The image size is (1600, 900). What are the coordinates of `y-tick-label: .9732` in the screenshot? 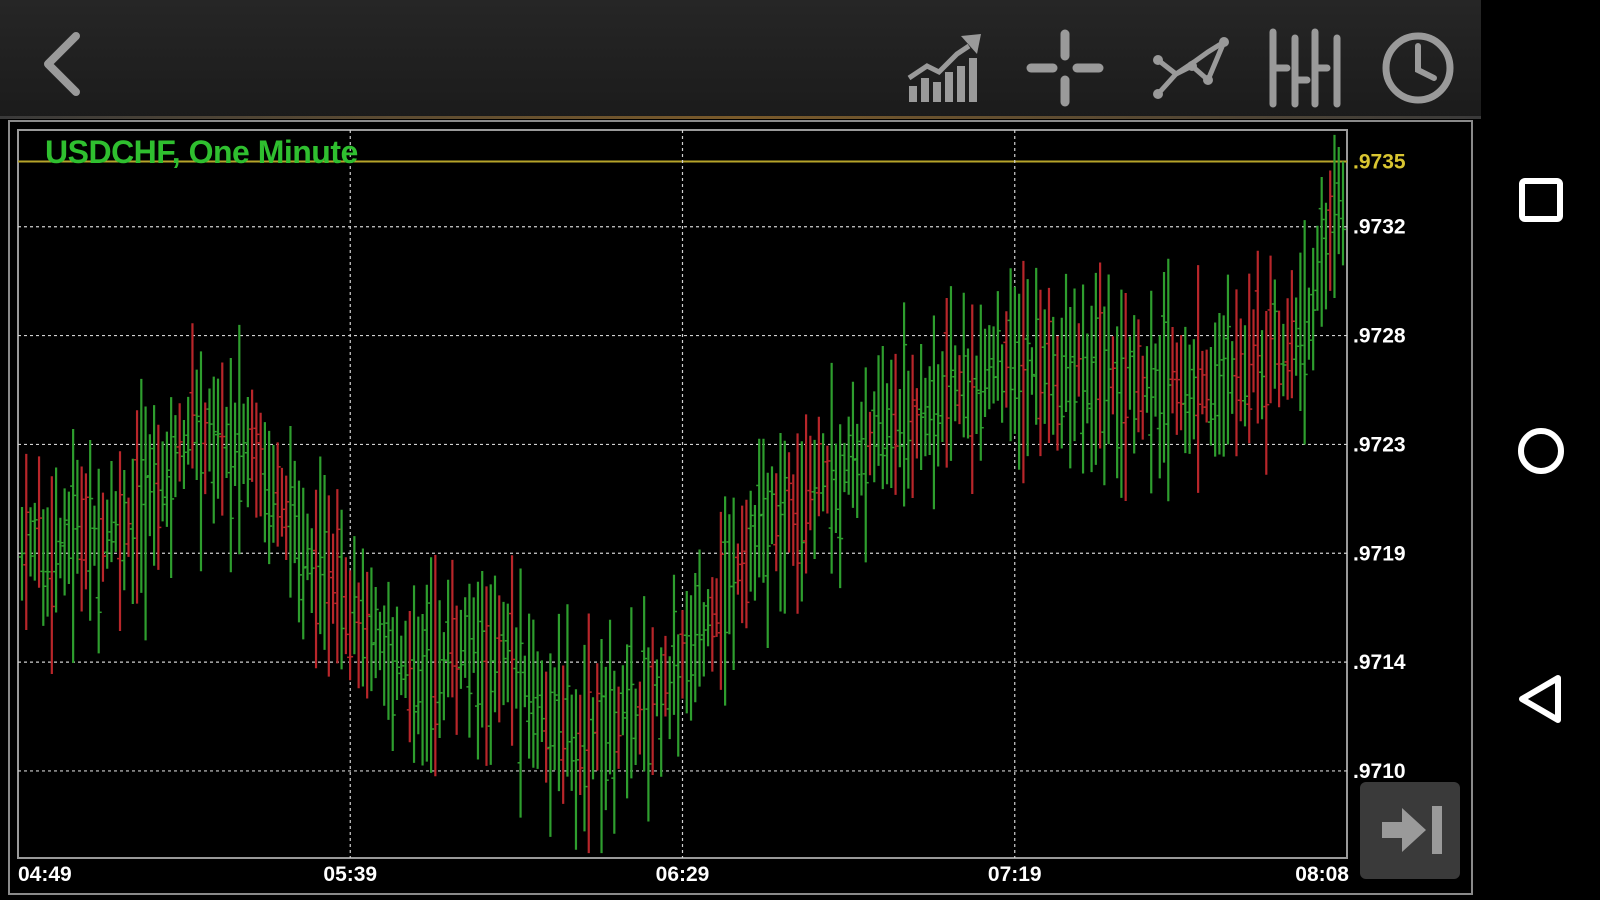 It's located at (1379, 227).